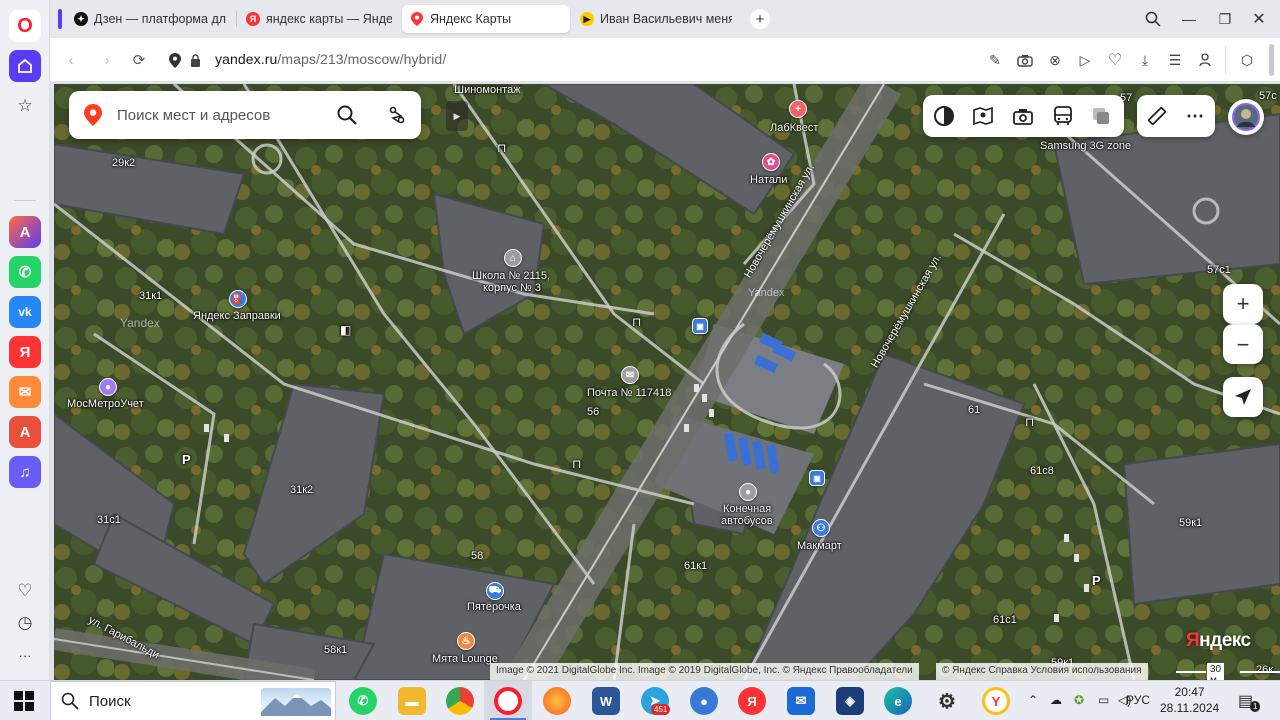  Describe the element at coordinates (1138, 700) in the screenshot. I see `language-indicator: РУС` at that location.